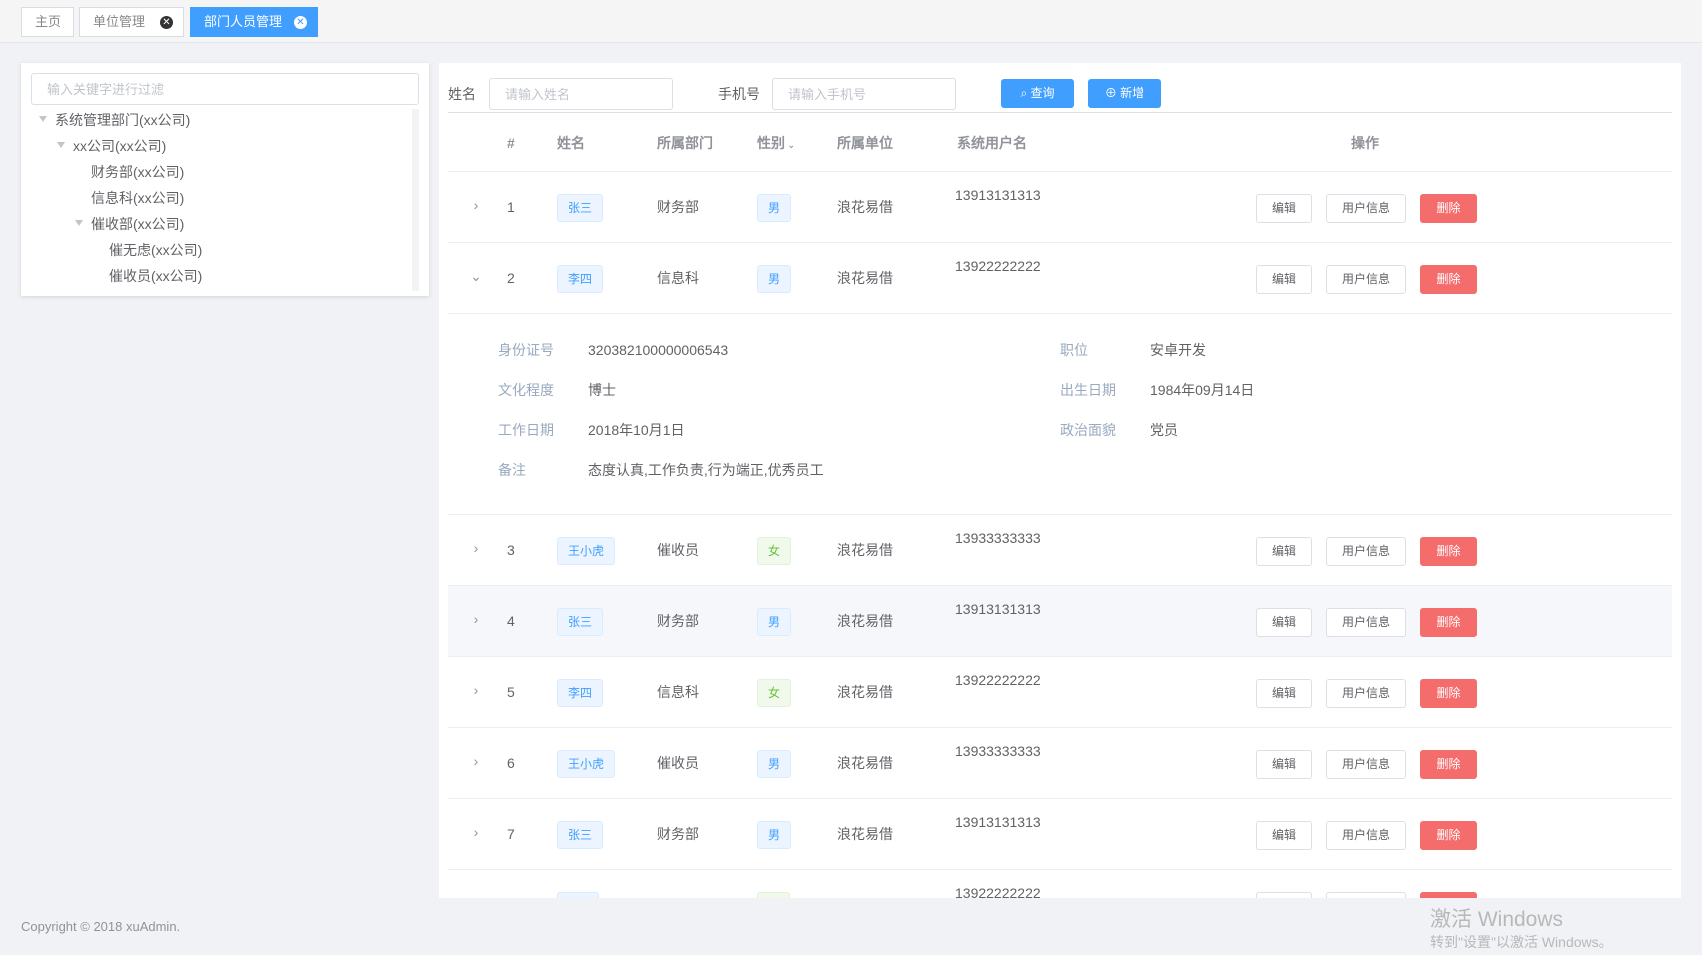 Image resolution: width=1702 pixels, height=955 pixels. Describe the element at coordinates (1074, 350) in the screenshot. I see `detail-pos-label: 职位` at that location.